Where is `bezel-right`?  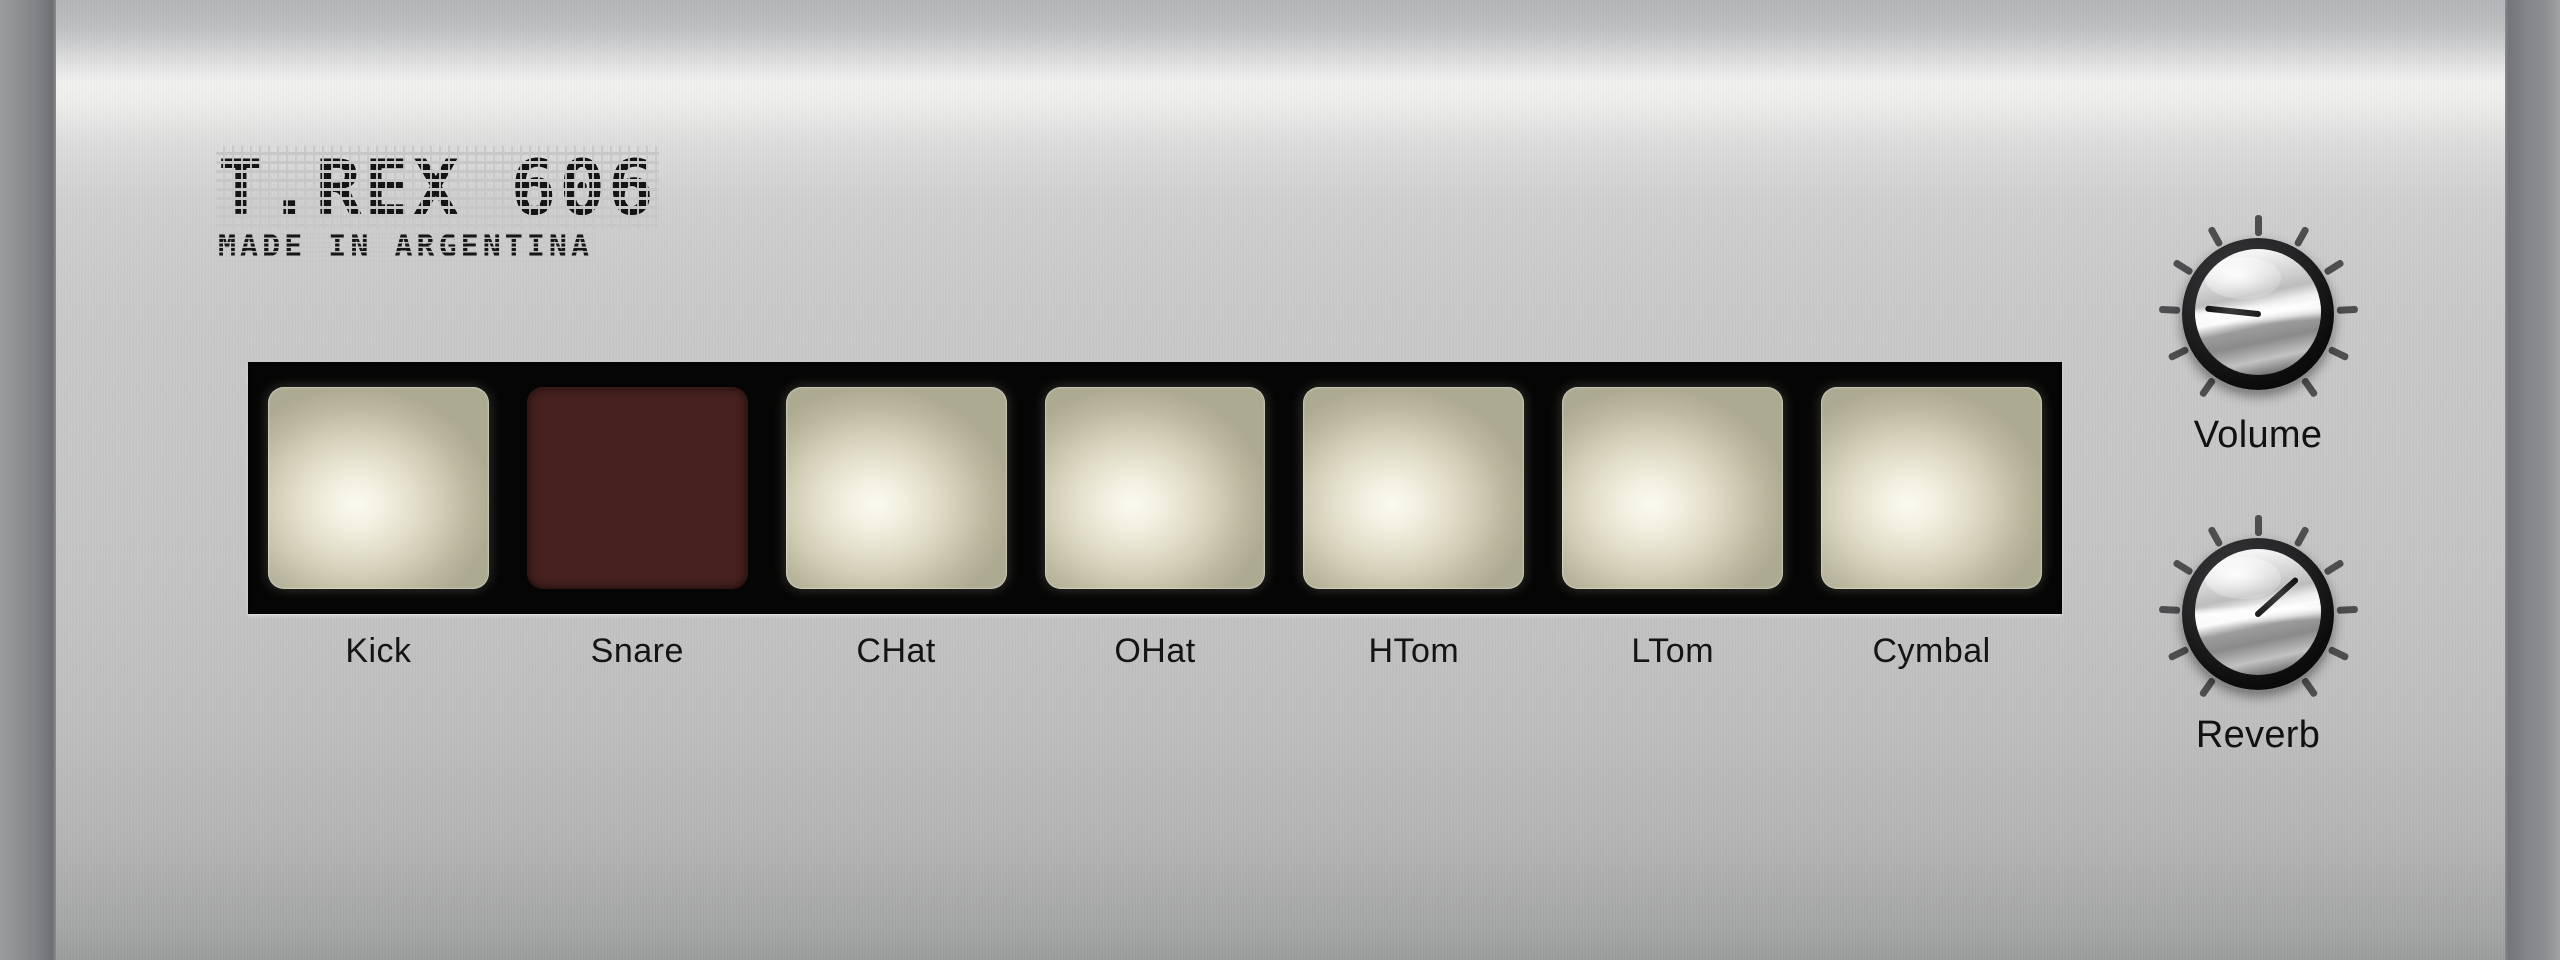 bezel-right is located at coordinates (2532, 480).